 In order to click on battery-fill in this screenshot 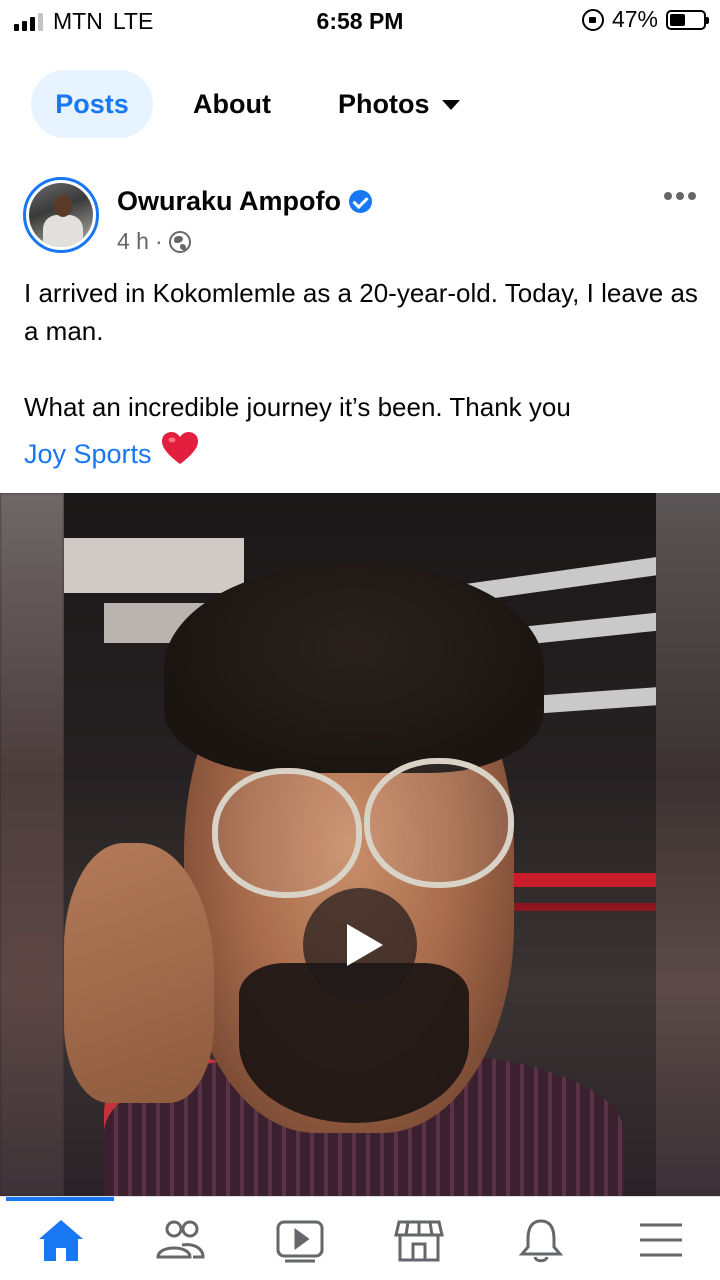, I will do `click(678, 19)`.